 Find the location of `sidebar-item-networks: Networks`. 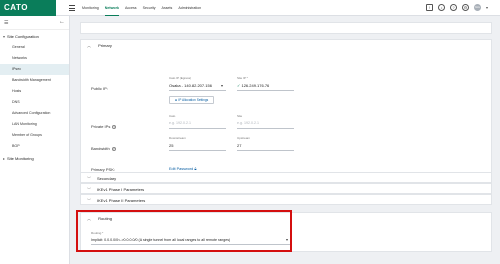

sidebar-item-networks: Networks is located at coordinates (34, 58).